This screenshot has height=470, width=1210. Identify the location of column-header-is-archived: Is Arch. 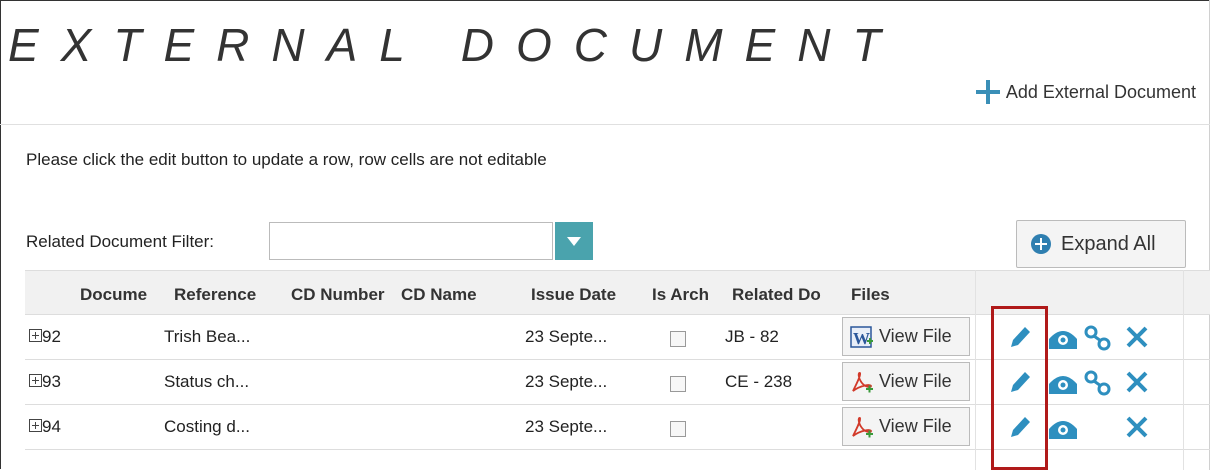
(689, 295).